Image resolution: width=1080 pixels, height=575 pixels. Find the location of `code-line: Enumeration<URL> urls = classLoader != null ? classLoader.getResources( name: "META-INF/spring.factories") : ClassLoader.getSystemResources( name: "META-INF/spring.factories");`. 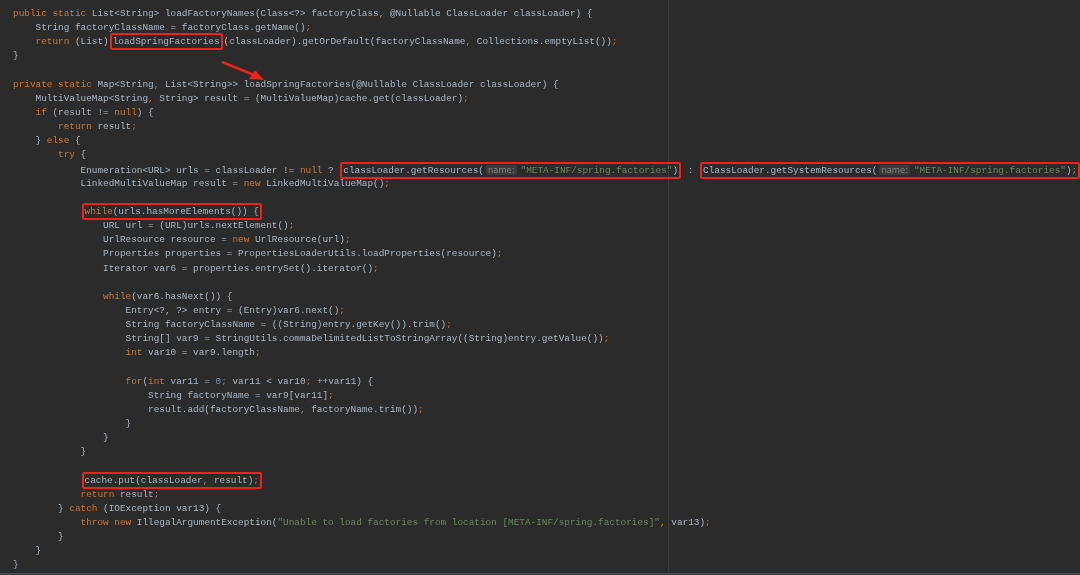

code-line: Enumeration<URL> urls = classLoader != null ? classLoader.getResources( name: "META-INF/spring.factories") : ClassLoader.getSystemResources( name: "META-INF/spring.factories"); is located at coordinates (579, 170).